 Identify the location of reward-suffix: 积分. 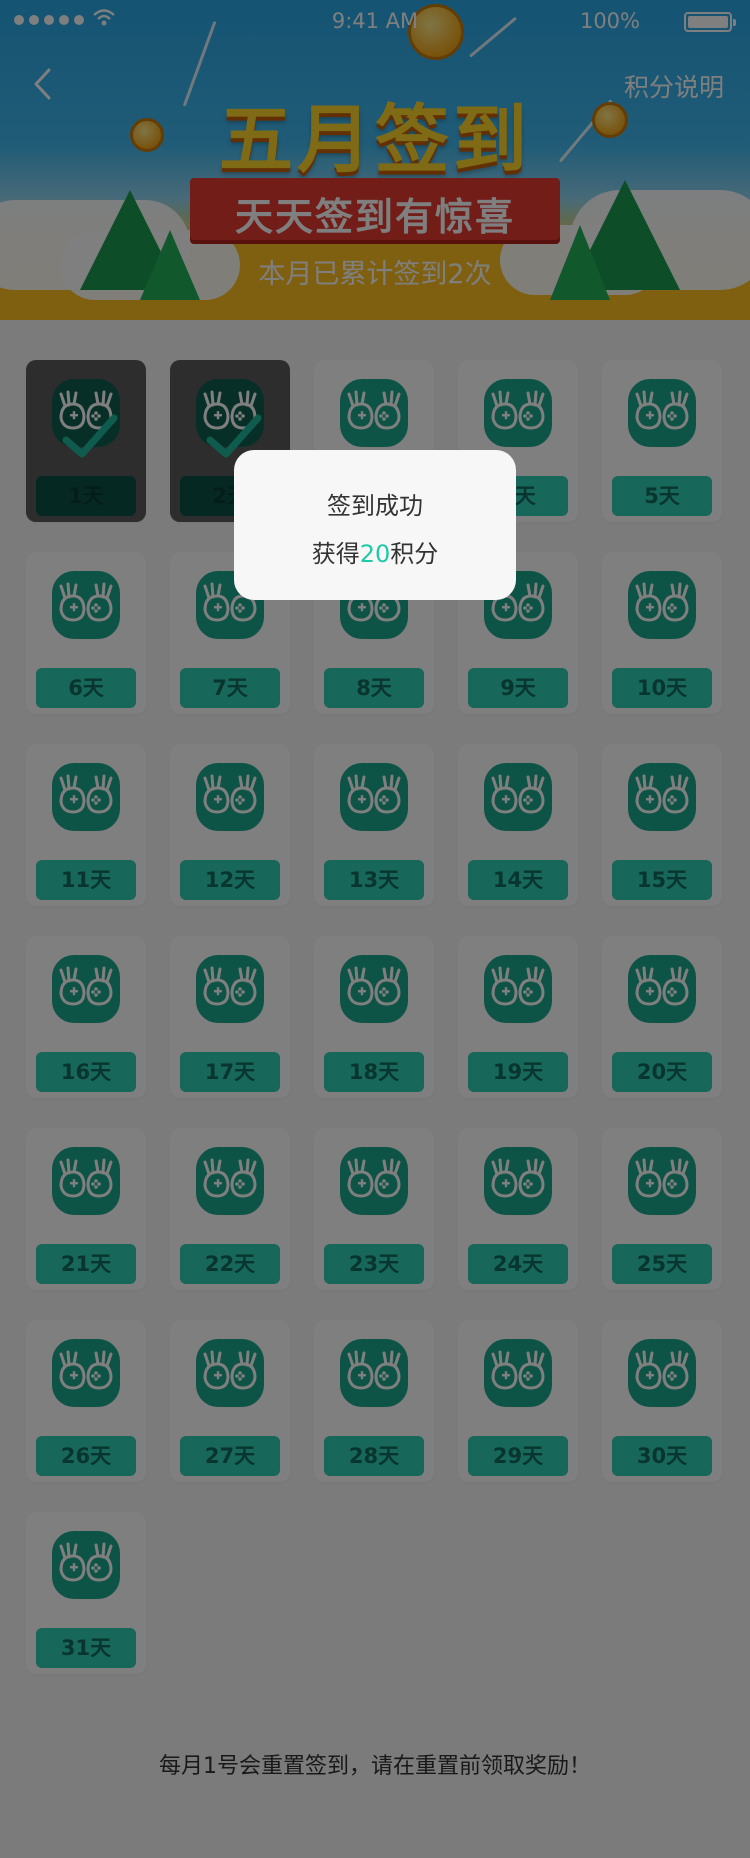
(414, 554).